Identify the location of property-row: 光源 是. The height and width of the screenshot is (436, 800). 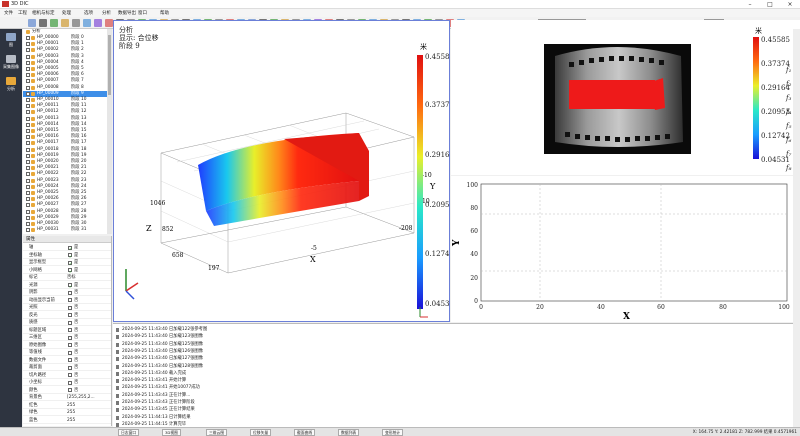
(67, 286).